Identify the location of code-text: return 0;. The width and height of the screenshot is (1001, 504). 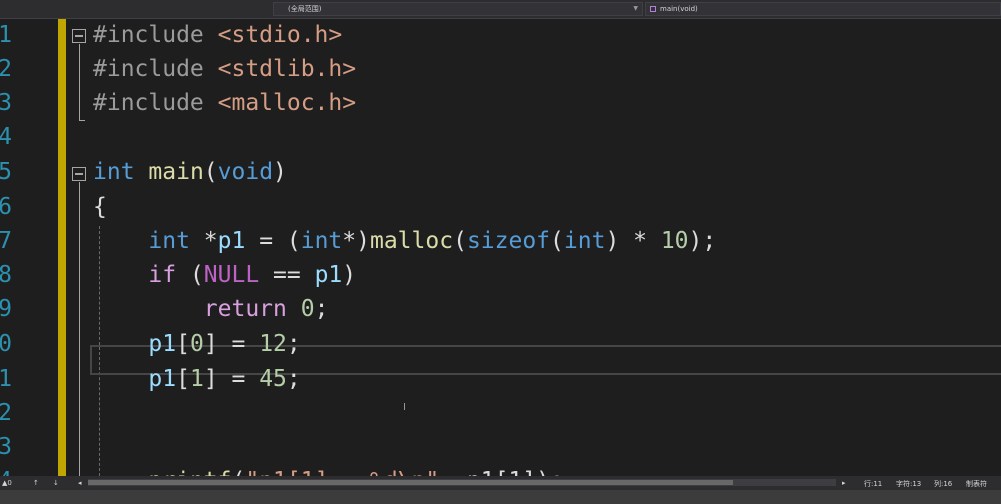
(266, 309).